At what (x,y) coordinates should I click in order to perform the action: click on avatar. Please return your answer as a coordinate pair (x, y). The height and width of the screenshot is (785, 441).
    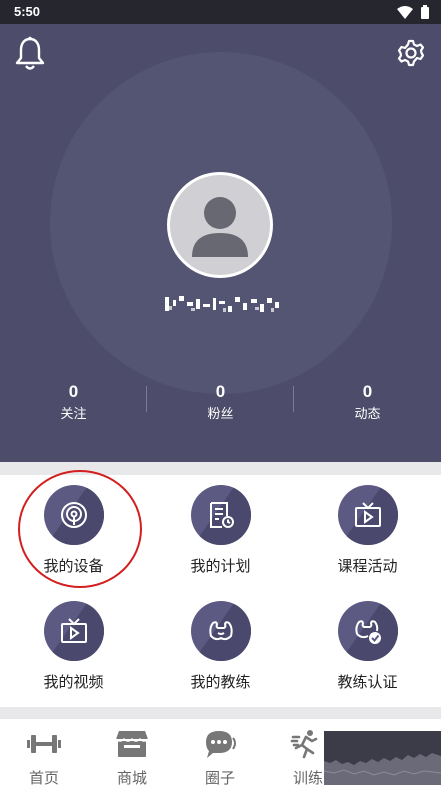
    Looking at the image, I should click on (220, 225).